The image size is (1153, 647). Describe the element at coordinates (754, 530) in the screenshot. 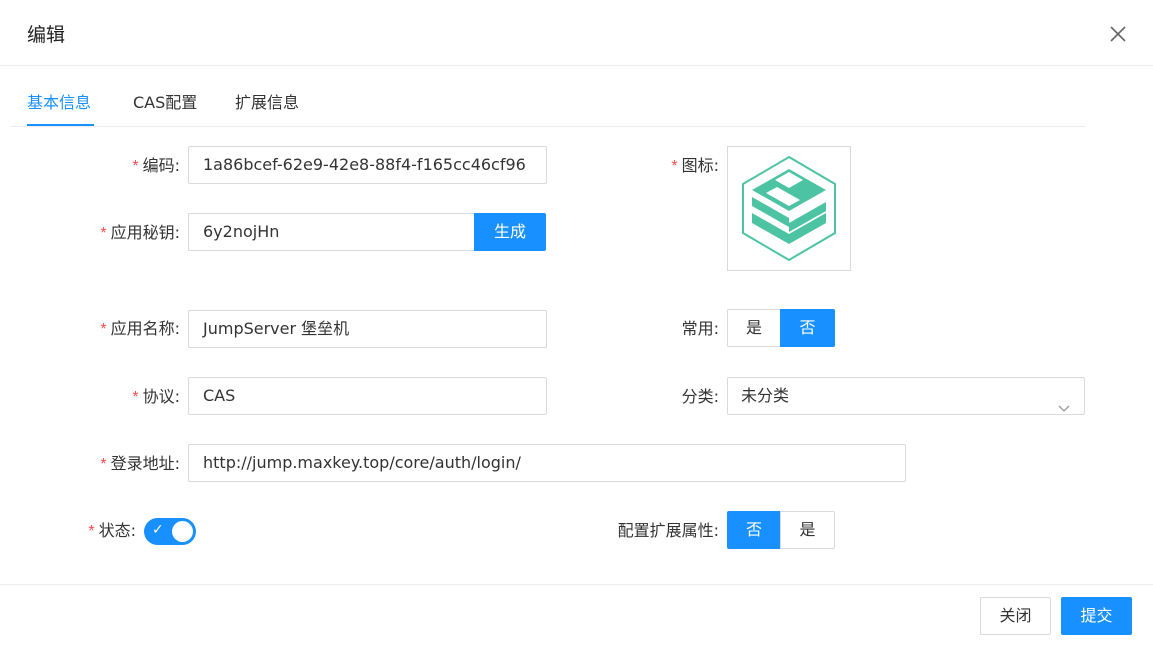

I see `ext-attr-no-button: 否` at that location.